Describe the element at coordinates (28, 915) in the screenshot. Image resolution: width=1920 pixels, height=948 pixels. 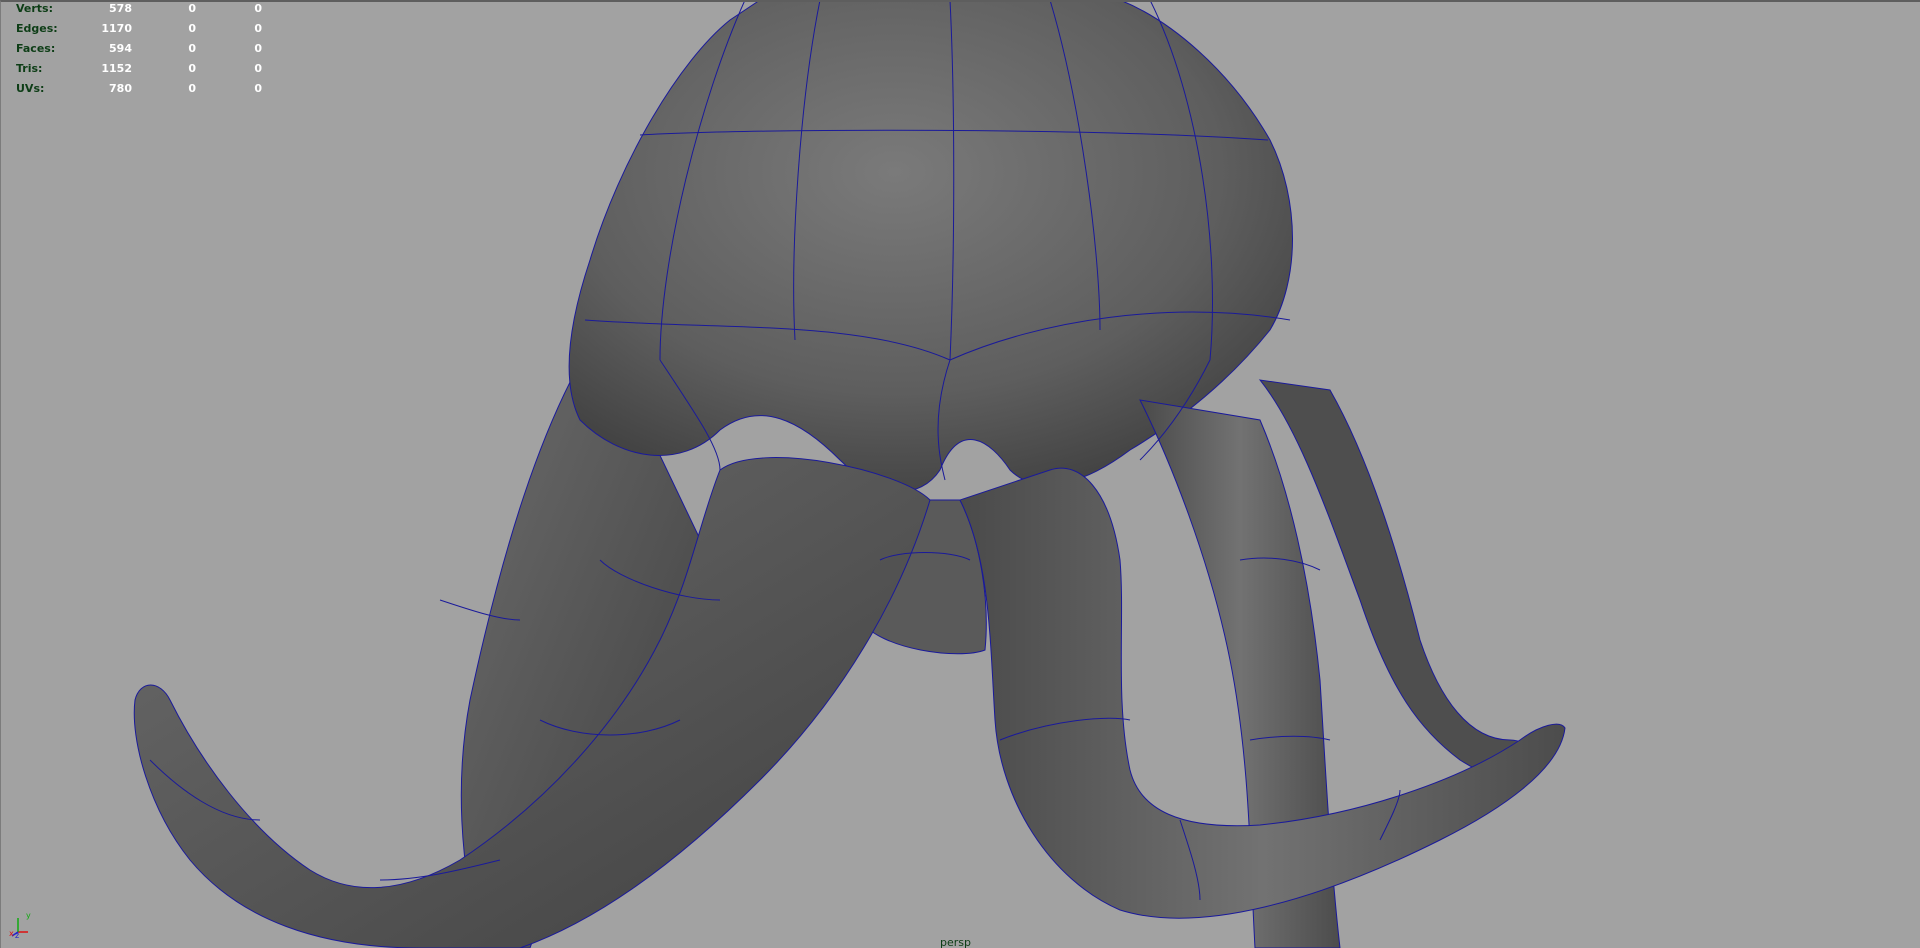
I see `axis-y-label: y` at that location.